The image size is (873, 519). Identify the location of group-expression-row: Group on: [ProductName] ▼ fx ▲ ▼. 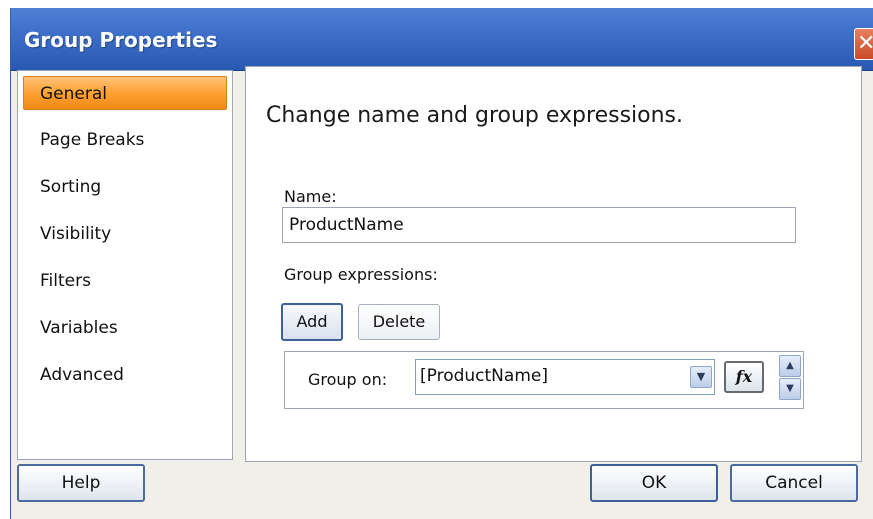
(544, 380).